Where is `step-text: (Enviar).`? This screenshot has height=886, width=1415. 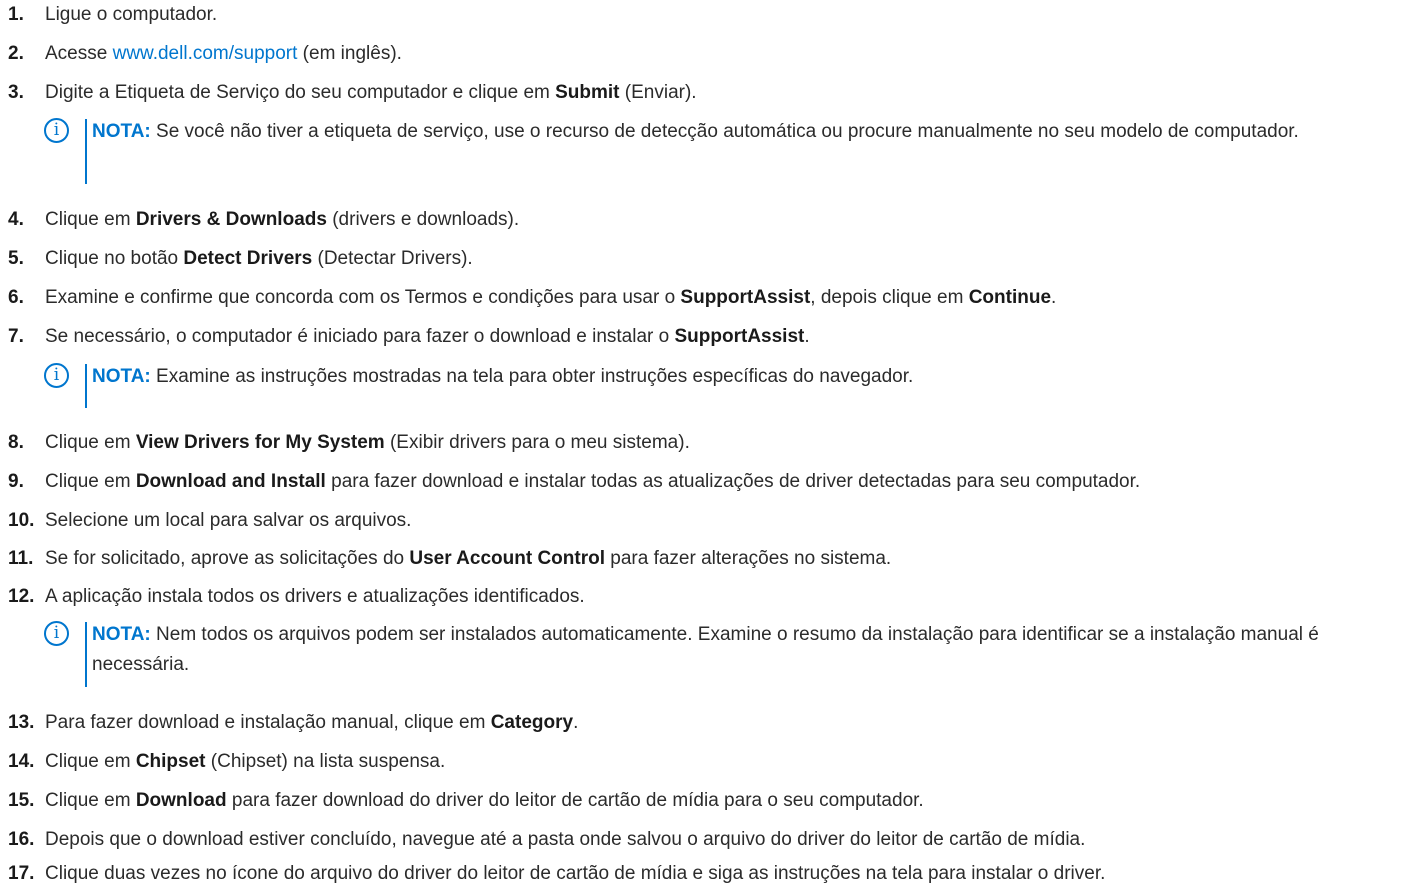 step-text: (Enviar). is located at coordinates (658, 92).